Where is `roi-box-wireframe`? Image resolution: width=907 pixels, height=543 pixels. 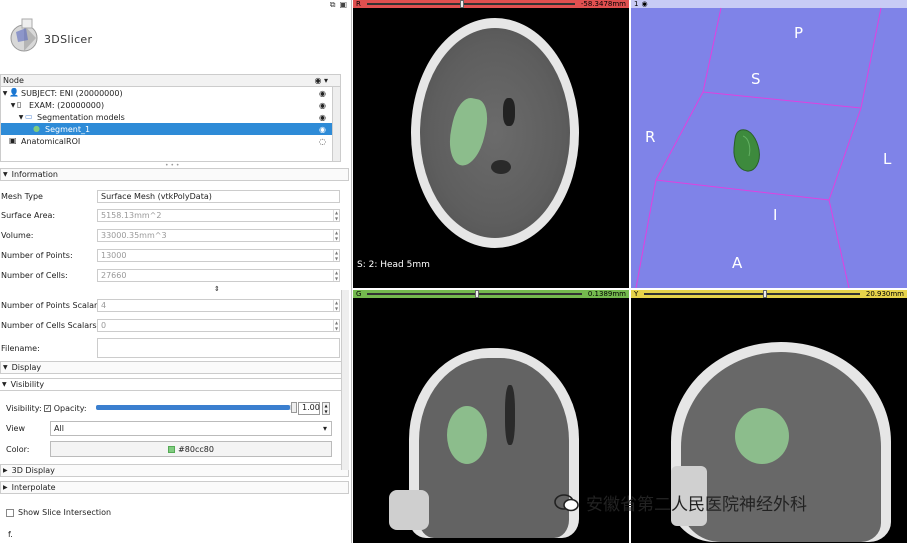
roi-box-wireframe is located at coordinates (758, 147).